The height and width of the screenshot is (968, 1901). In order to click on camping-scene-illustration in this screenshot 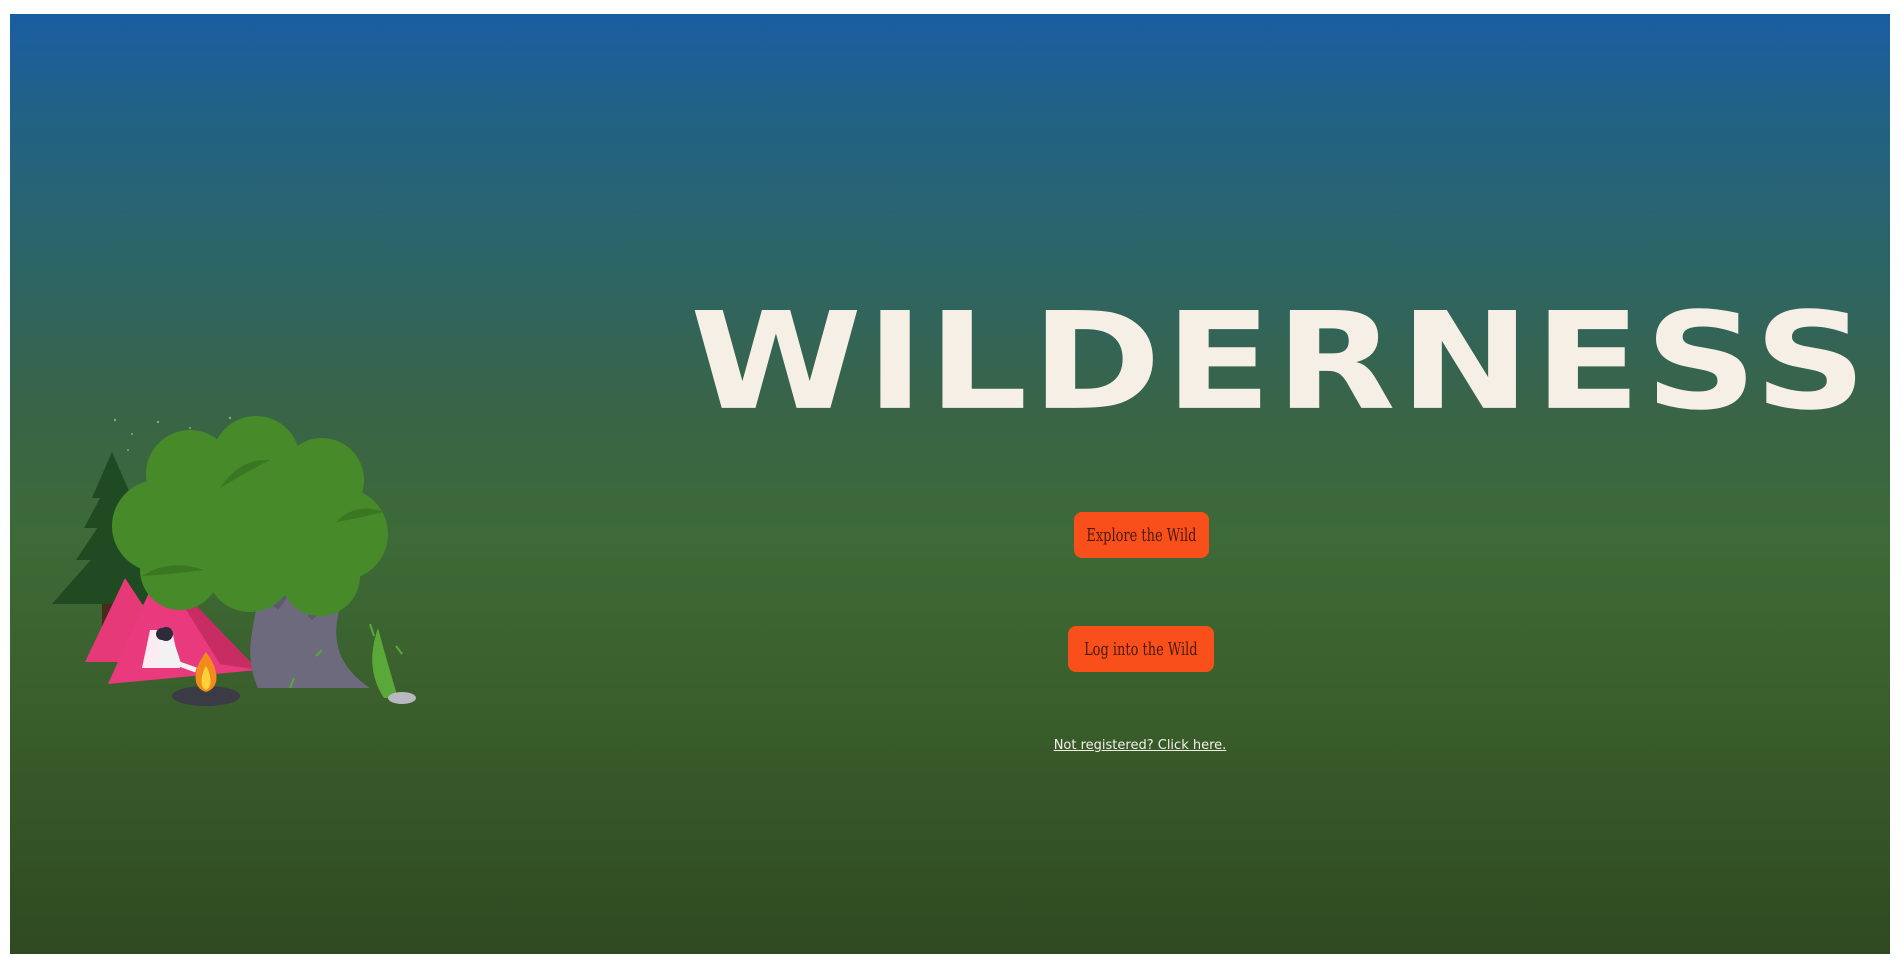, I will do `click(234, 561)`.